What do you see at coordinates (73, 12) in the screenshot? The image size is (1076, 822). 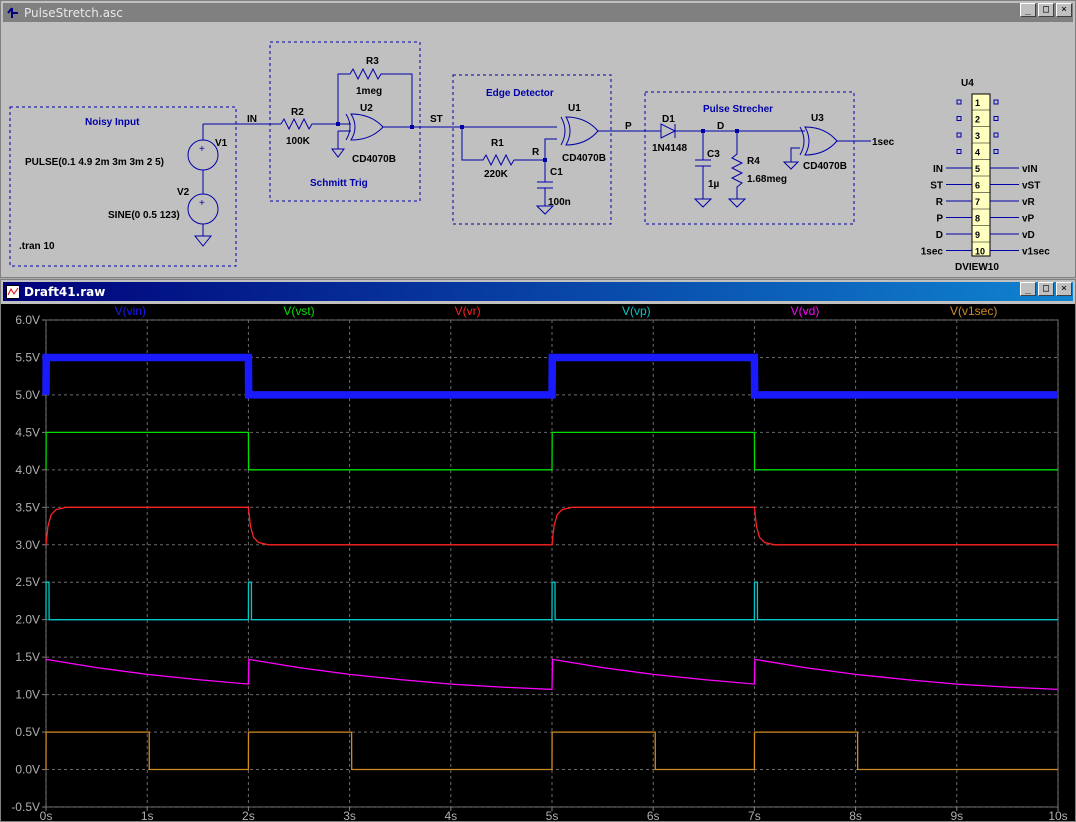 I see `schematic-window-title: PulseStretch.asc` at bounding box center [73, 12].